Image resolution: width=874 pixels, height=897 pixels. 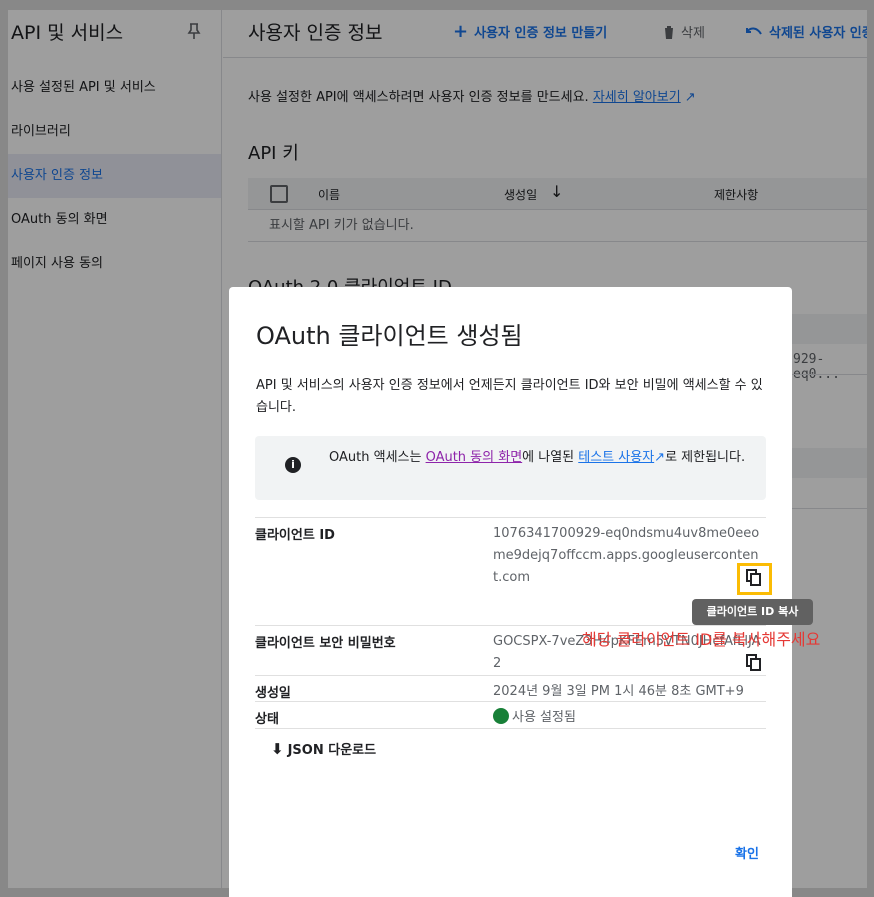 What do you see at coordinates (544, 717) in the screenshot?
I see `status-value: 사용 설정됨` at bounding box center [544, 717].